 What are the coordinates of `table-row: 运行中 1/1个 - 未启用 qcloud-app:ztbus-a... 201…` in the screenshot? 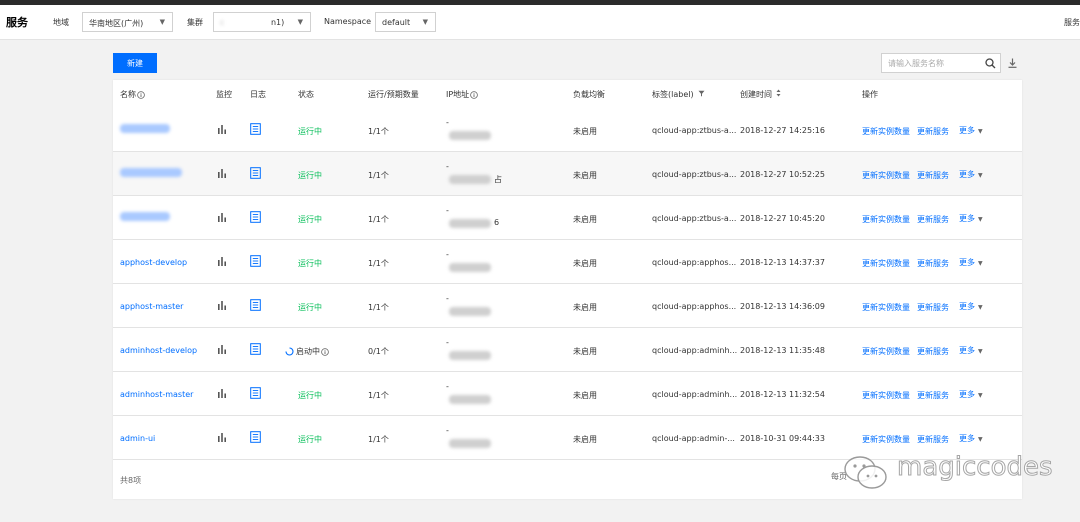 It's located at (567, 130).